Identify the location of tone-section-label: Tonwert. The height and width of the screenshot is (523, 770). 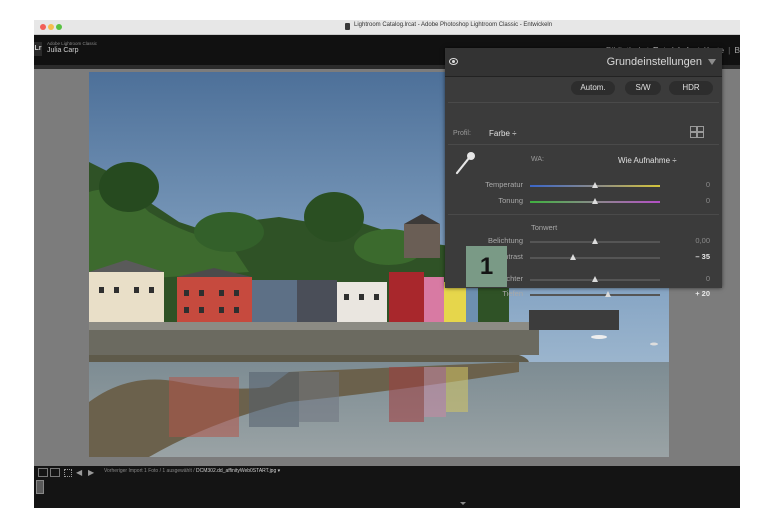
(544, 227).